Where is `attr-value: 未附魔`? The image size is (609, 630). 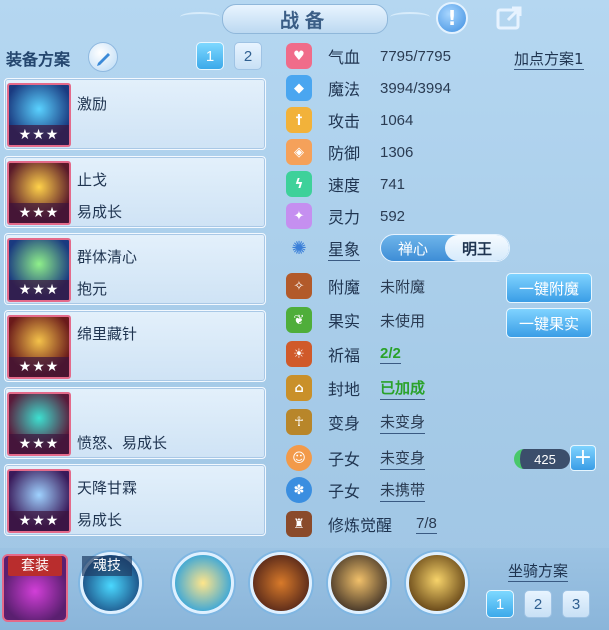 attr-value: 未附魔 is located at coordinates (403, 286).